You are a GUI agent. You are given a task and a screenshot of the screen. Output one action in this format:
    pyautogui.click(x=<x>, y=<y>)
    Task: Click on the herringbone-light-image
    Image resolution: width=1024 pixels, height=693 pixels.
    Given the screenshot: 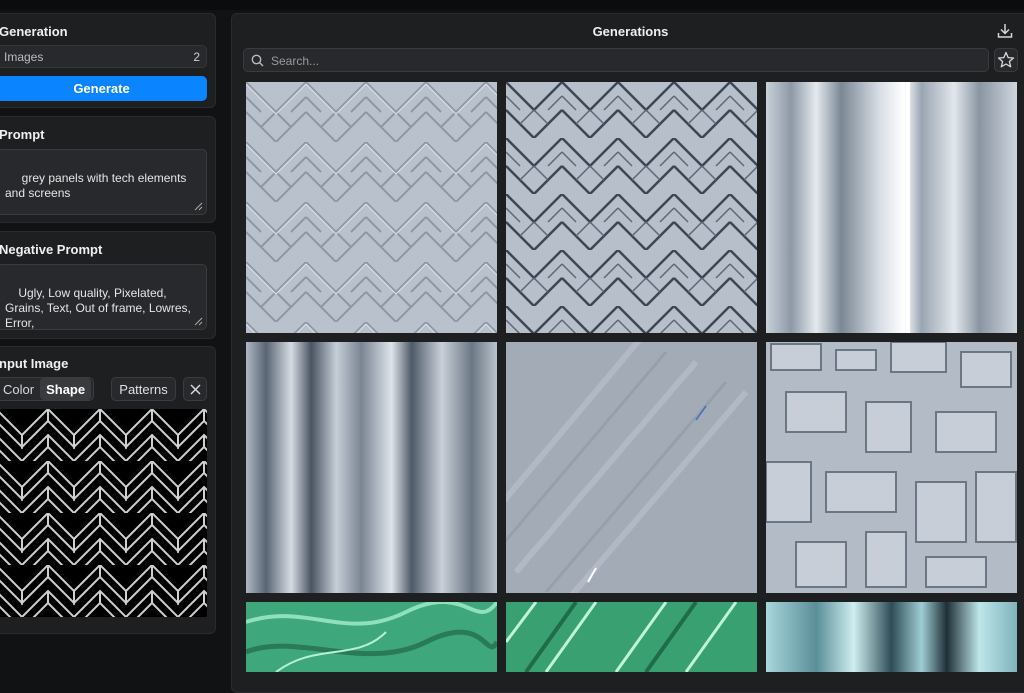 What is the action you would take?
    pyautogui.click(x=371, y=207)
    